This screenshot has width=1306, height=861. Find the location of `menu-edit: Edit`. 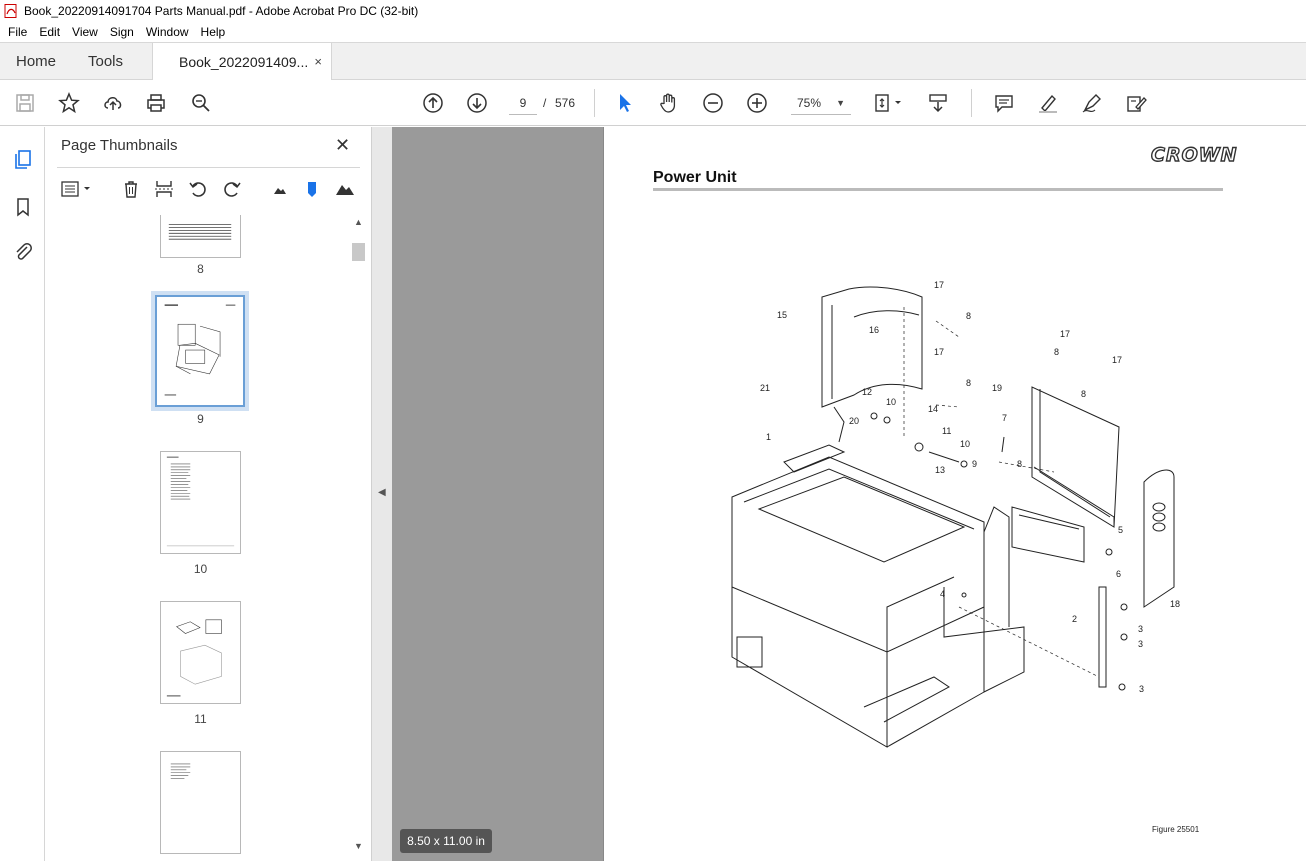

menu-edit: Edit is located at coordinates (49, 32).